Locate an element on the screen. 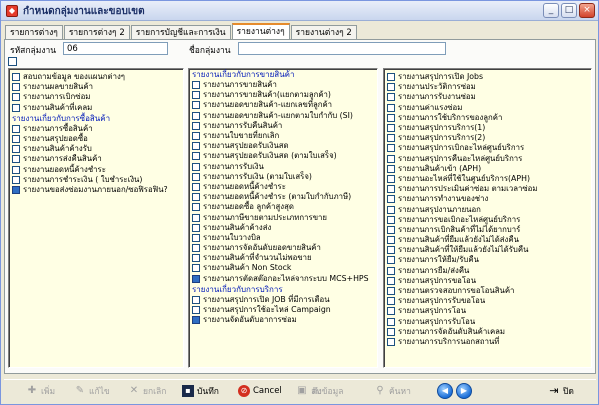  search-button: ⚲ ค้นหา is located at coordinates (392, 391).